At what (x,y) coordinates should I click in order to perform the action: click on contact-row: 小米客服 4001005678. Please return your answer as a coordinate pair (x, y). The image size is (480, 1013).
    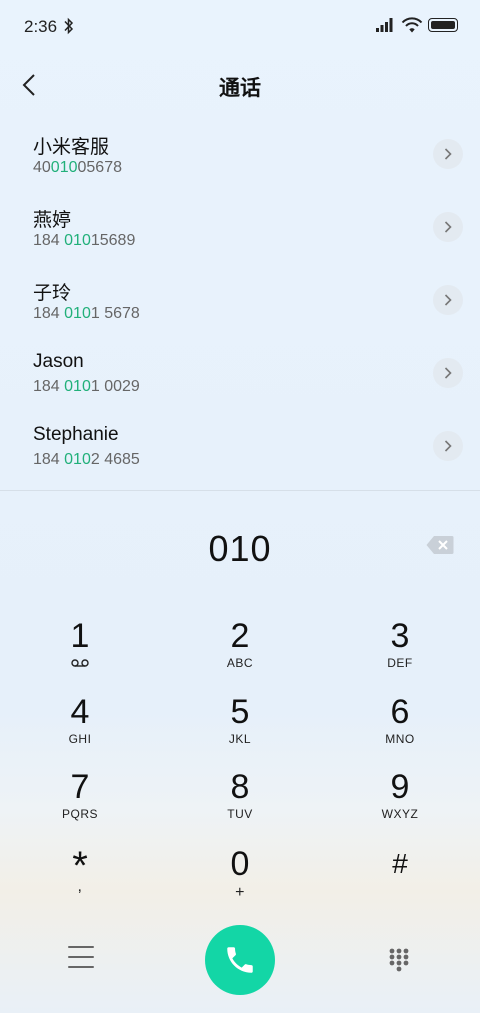
    Looking at the image, I should click on (240, 158).